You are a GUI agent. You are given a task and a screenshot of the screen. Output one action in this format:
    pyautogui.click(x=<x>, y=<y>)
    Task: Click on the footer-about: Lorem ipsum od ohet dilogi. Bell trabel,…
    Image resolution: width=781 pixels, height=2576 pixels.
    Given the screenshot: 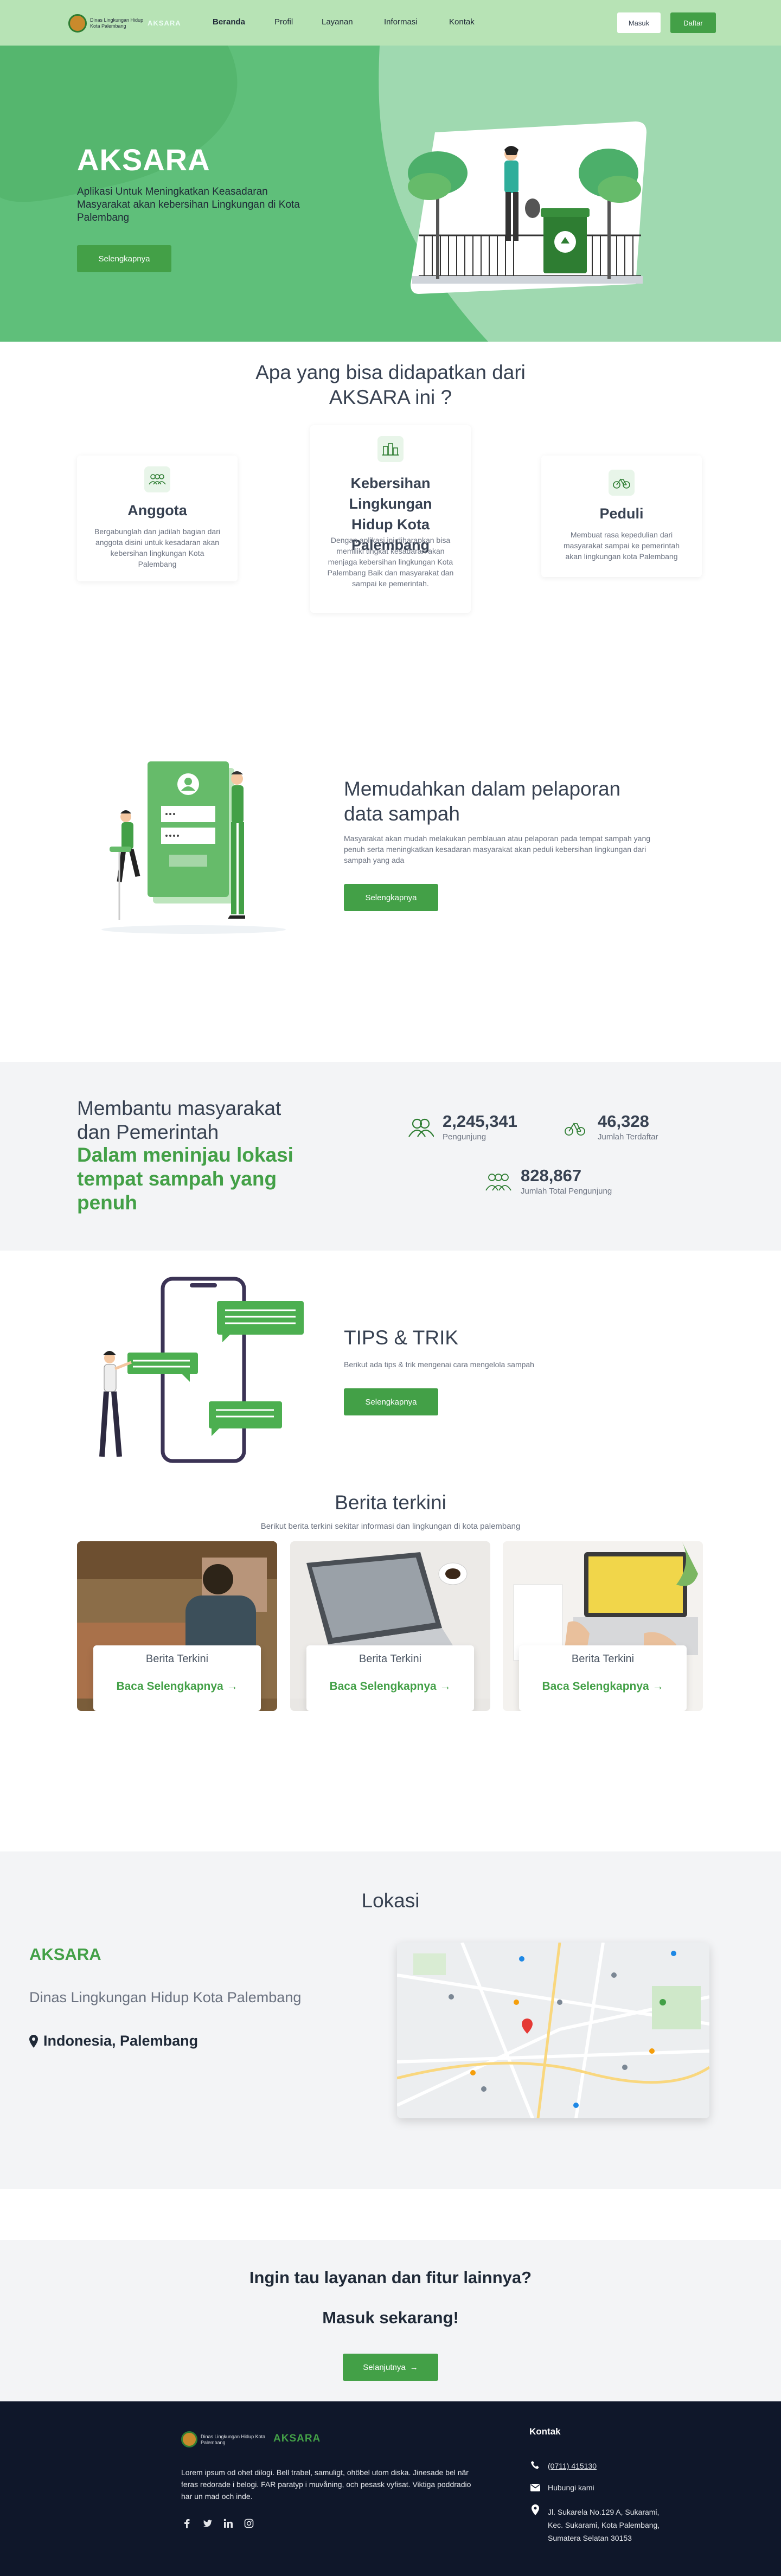 What is the action you would take?
    pyautogui.click(x=326, y=2484)
    